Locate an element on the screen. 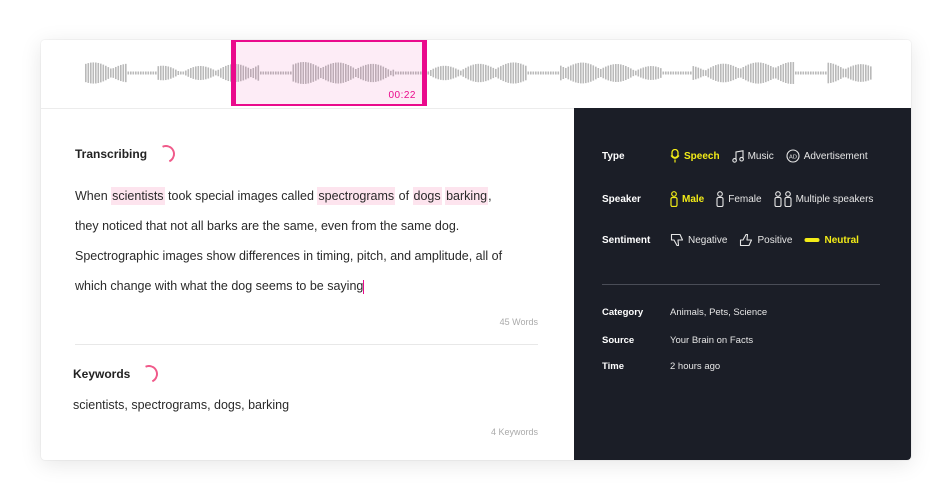 This screenshot has width=952, height=500. waveform-selection: 00:22 is located at coordinates (329, 73).